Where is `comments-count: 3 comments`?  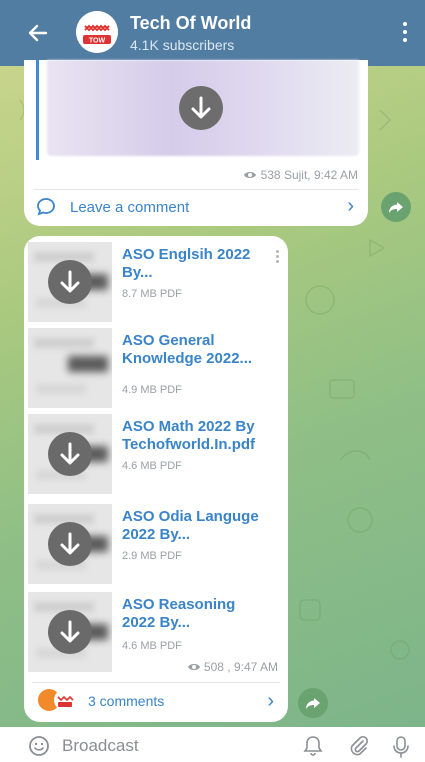 comments-count: 3 comments is located at coordinates (126, 701).